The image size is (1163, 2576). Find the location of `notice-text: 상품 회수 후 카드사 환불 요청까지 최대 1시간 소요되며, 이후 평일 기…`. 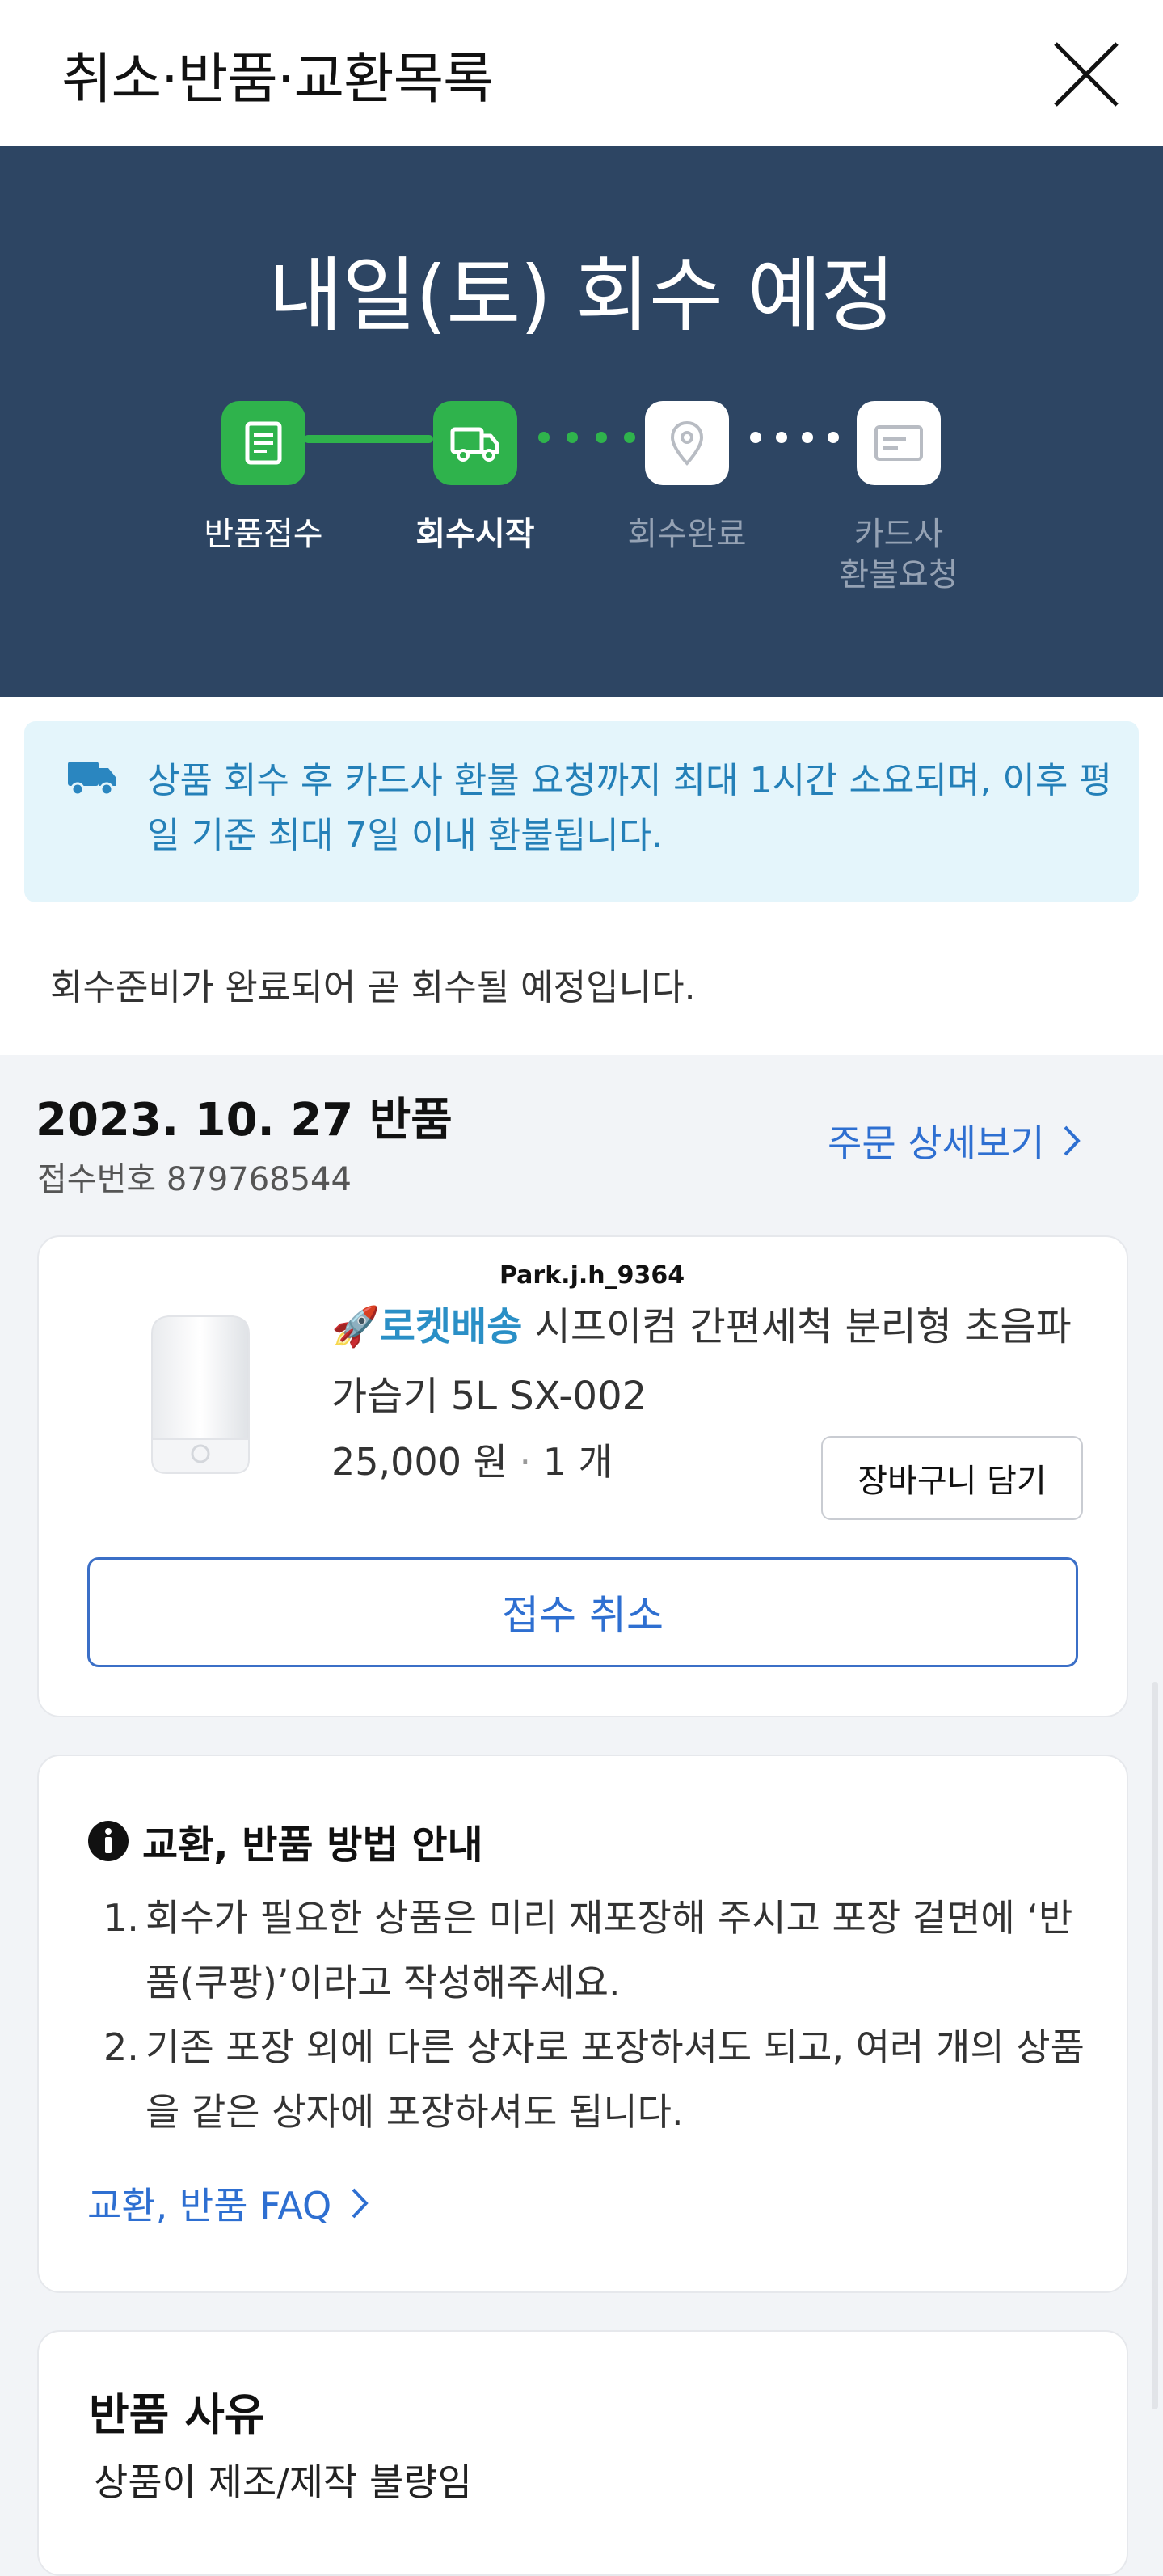

notice-text: 상품 회수 후 카드사 환불 요청까지 최대 1시간 소요되며, 이후 평일 기… is located at coordinates (629, 808).